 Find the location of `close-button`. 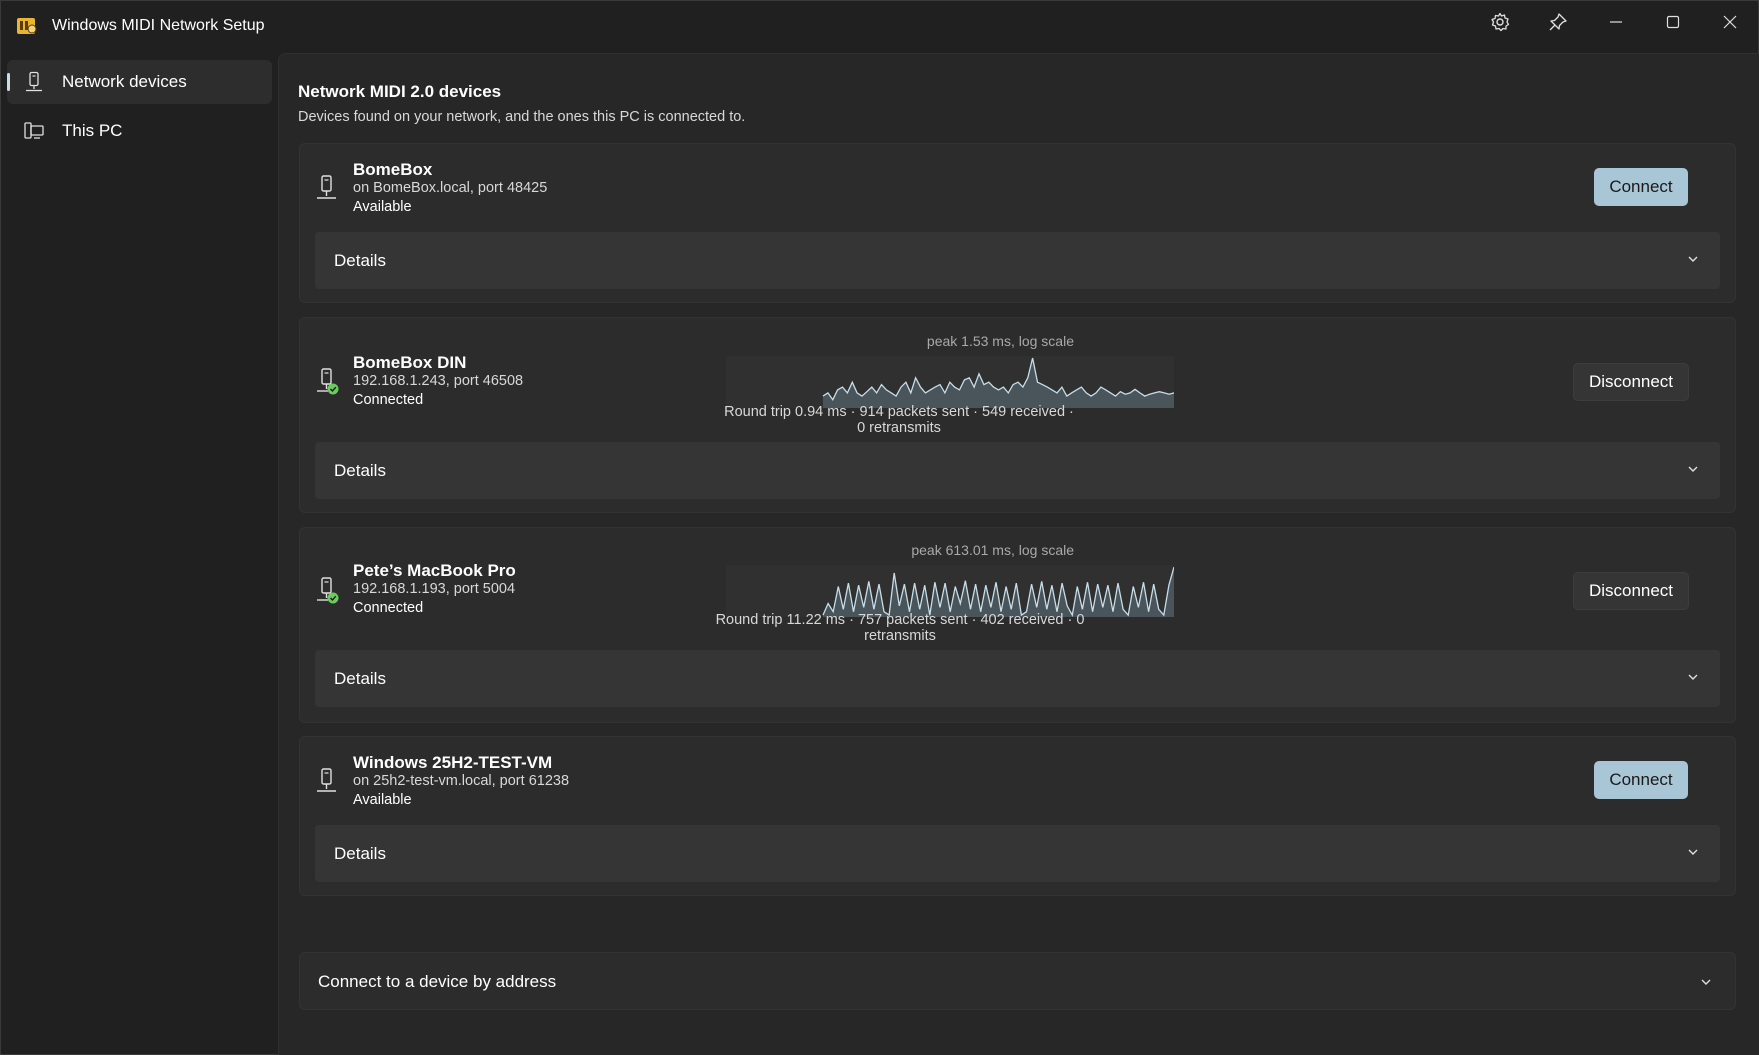

close-button is located at coordinates (1730, 22).